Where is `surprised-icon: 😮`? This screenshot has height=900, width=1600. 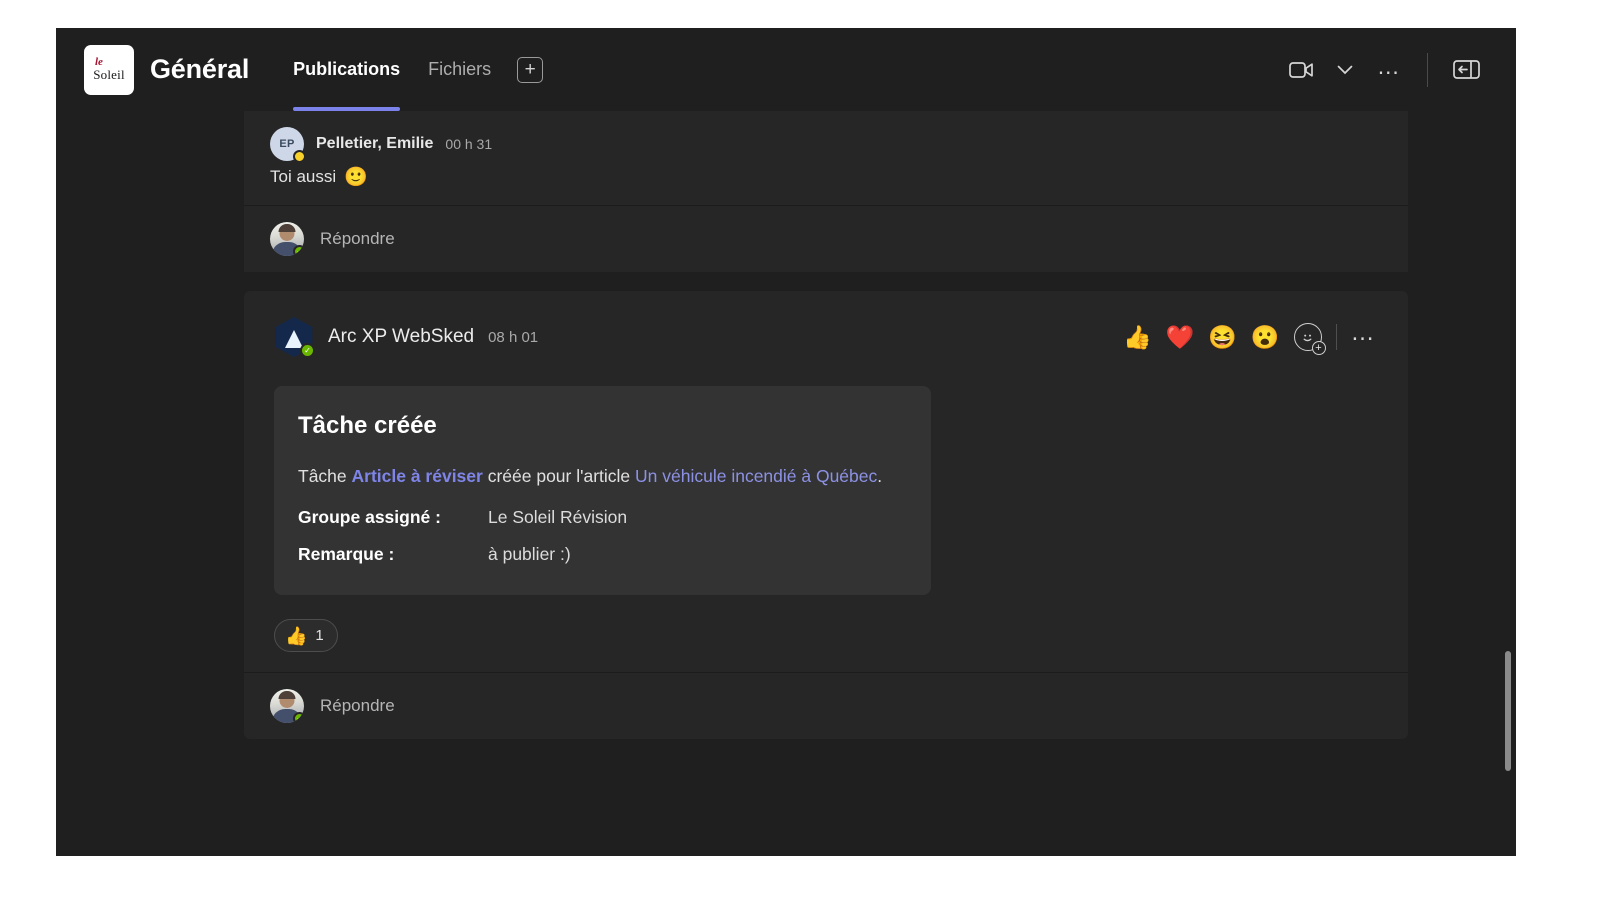
surprised-icon: 😮 is located at coordinates (1265, 337).